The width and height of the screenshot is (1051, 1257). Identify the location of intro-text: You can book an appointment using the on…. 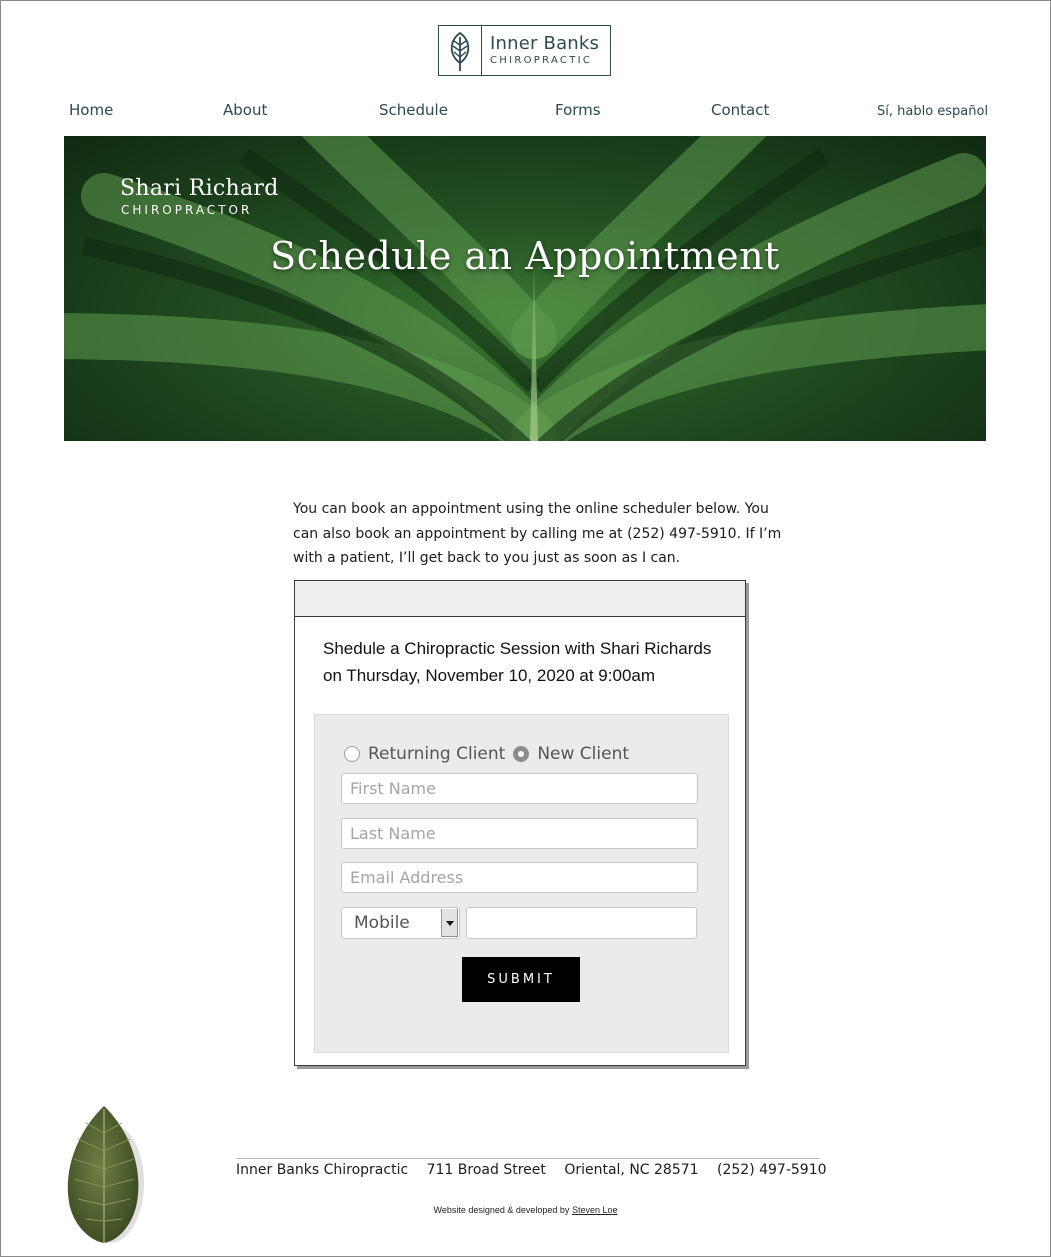
(537, 533).